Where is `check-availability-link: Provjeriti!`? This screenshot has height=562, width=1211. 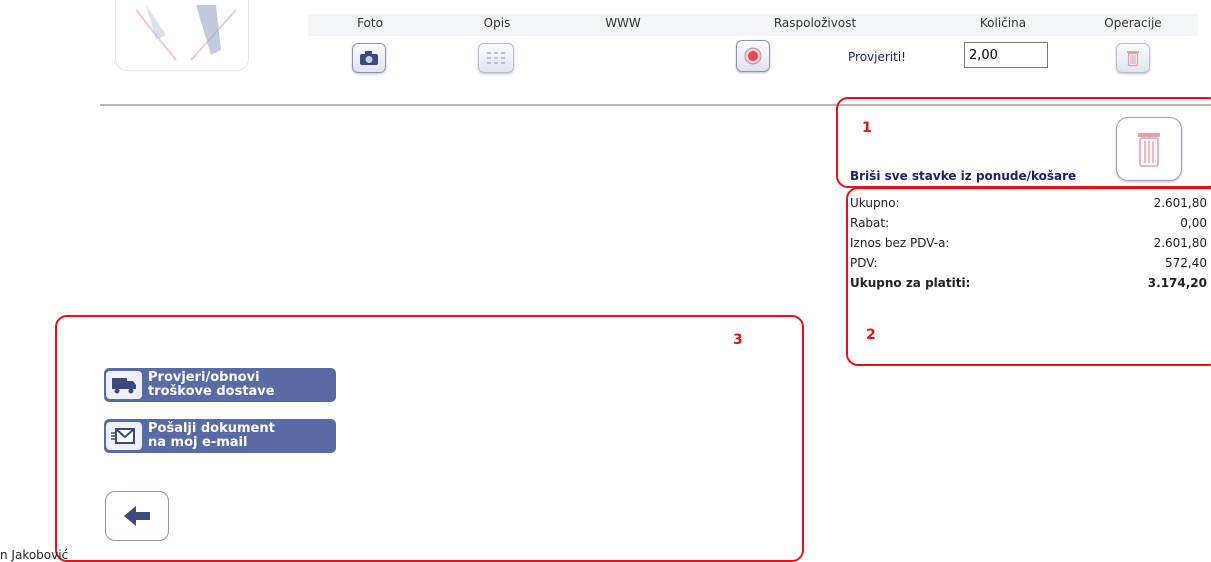
check-availability-link: Provjeriti! is located at coordinates (877, 57).